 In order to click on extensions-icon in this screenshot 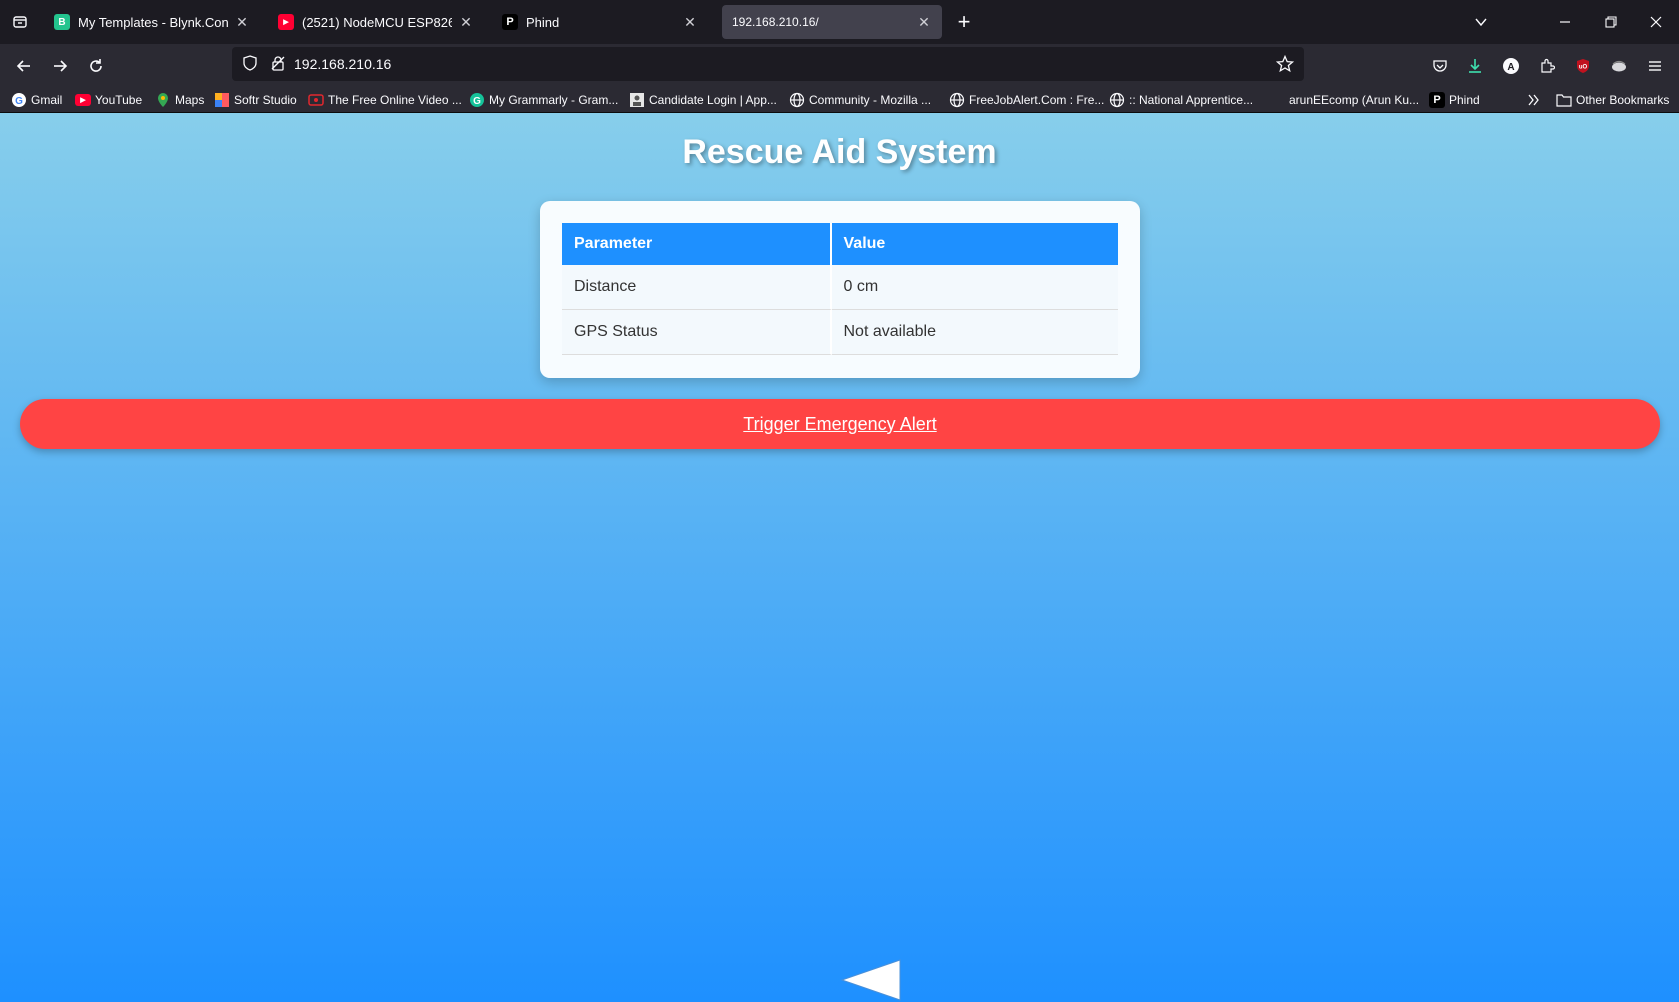, I will do `click(1547, 66)`.